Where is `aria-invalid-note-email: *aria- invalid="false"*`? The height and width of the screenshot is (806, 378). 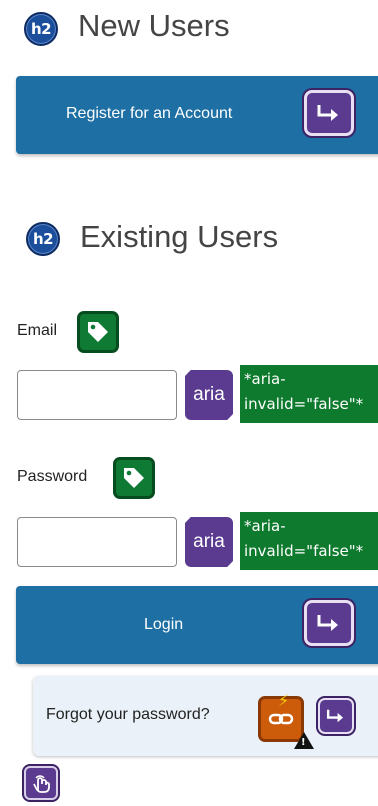 aria-invalid-note-email: *aria- invalid="false"* is located at coordinates (309, 394).